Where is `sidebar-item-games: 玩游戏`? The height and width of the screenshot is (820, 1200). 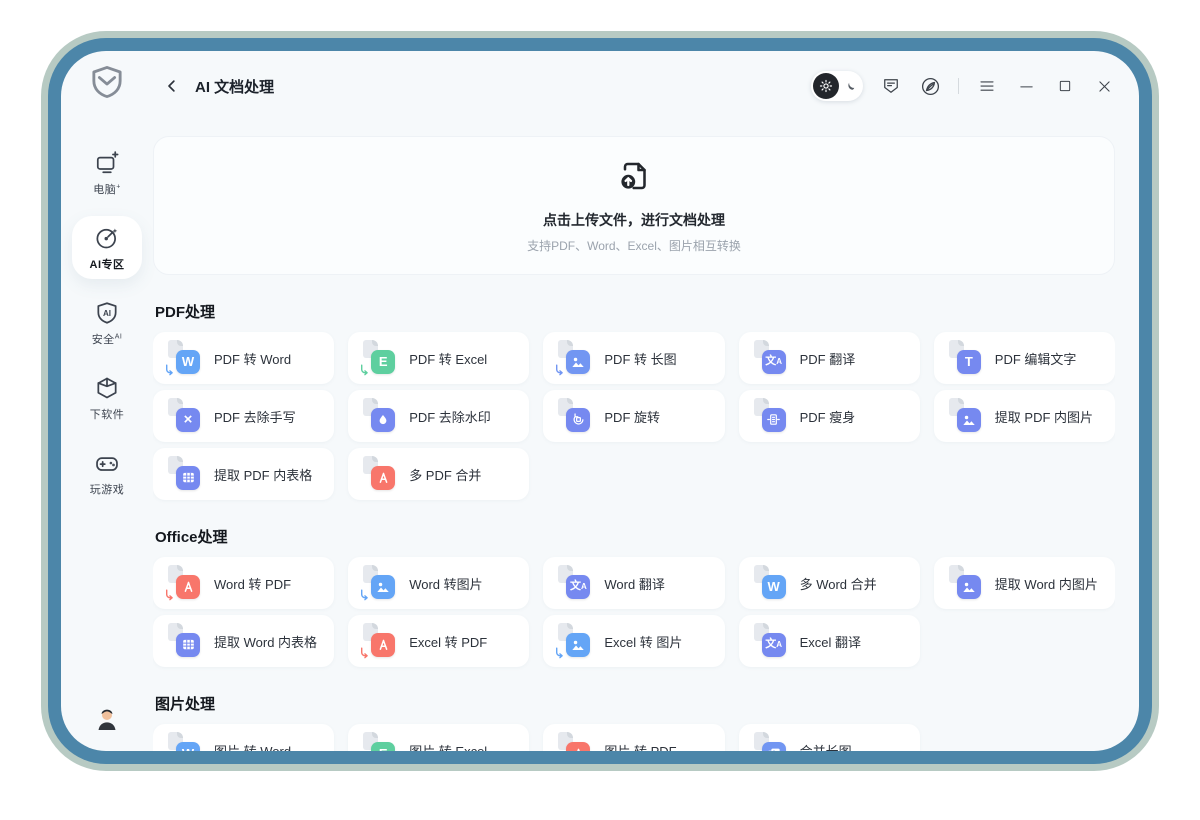
sidebar-item-games: 玩游戏 is located at coordinates (107, 472).